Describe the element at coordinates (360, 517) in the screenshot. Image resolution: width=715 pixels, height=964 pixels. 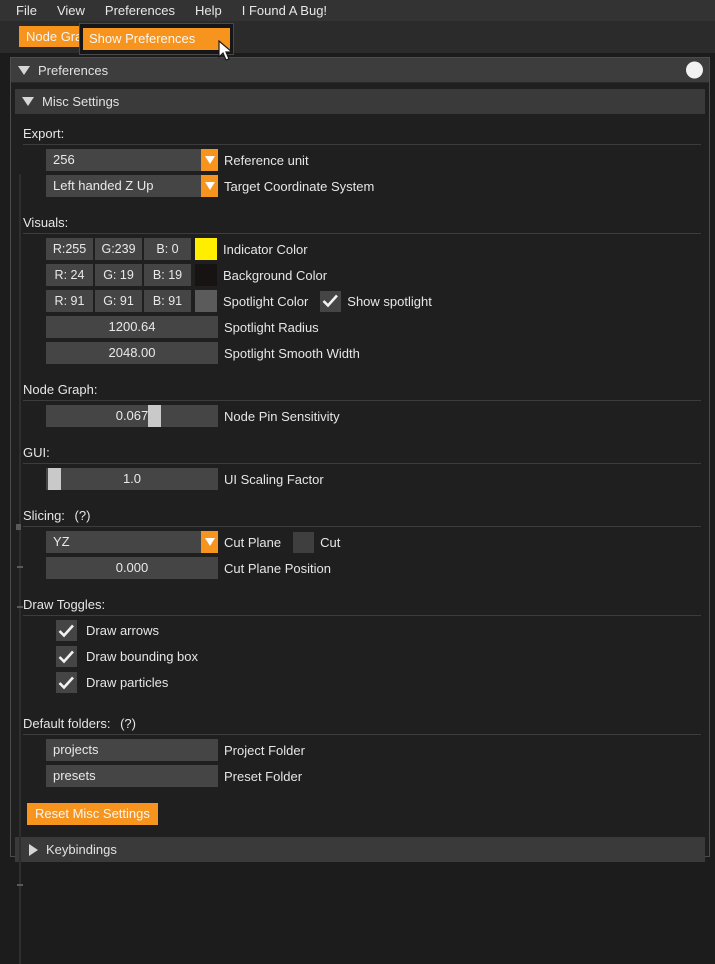
I see `group-label-slicing: Slicing: (?)` at that location.